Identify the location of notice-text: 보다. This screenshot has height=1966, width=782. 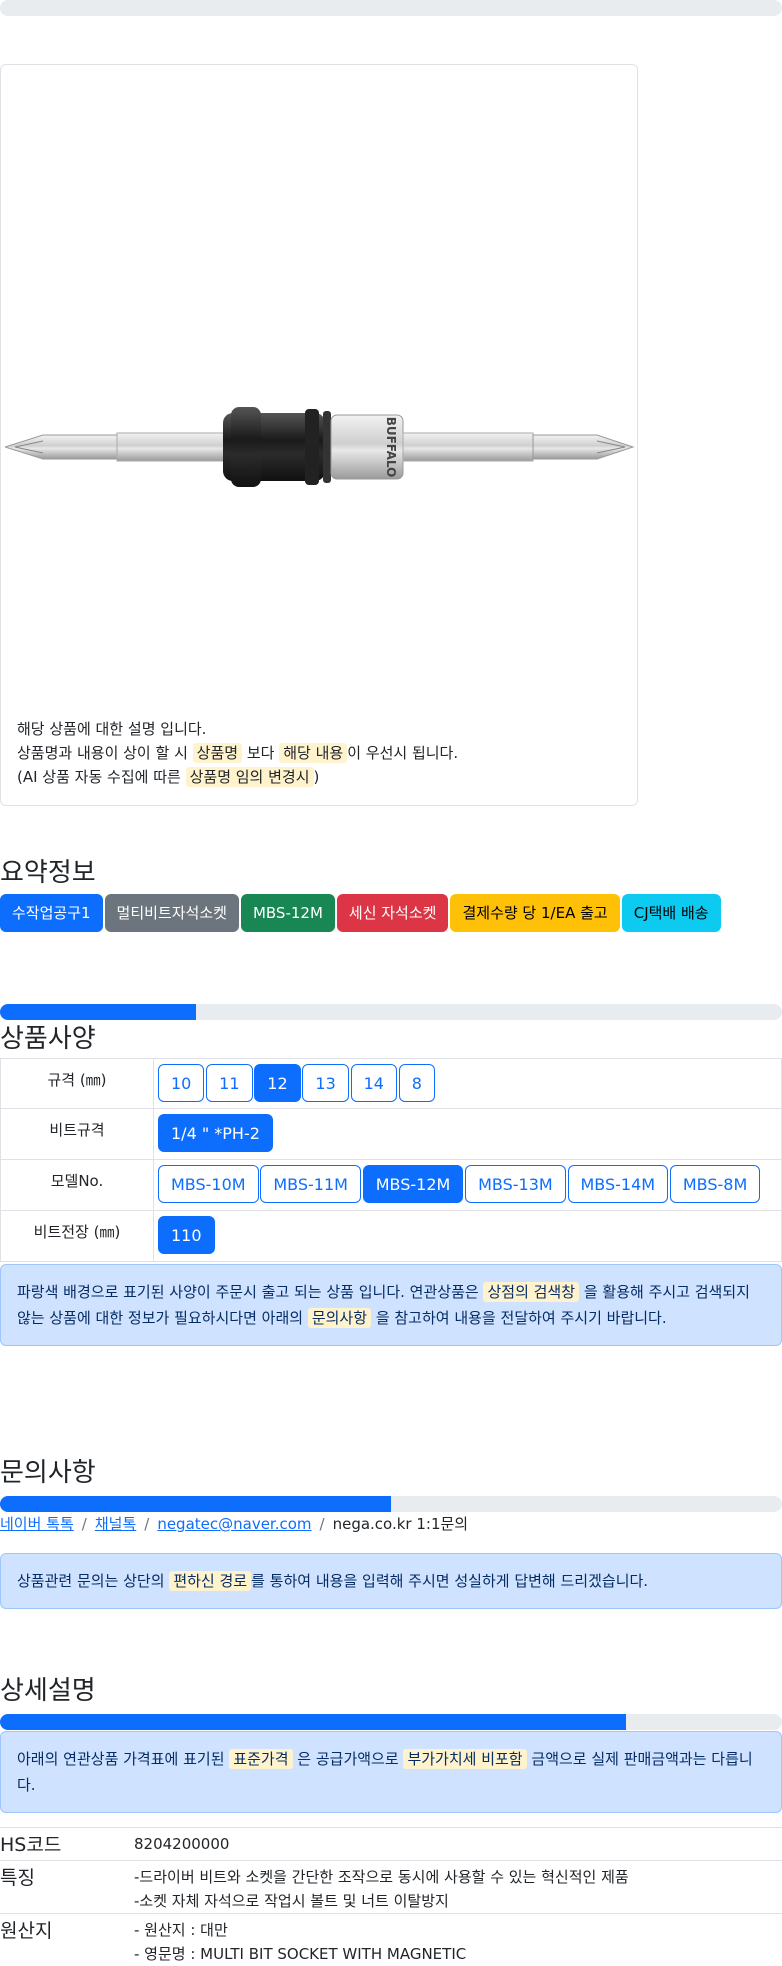
(261, 753).